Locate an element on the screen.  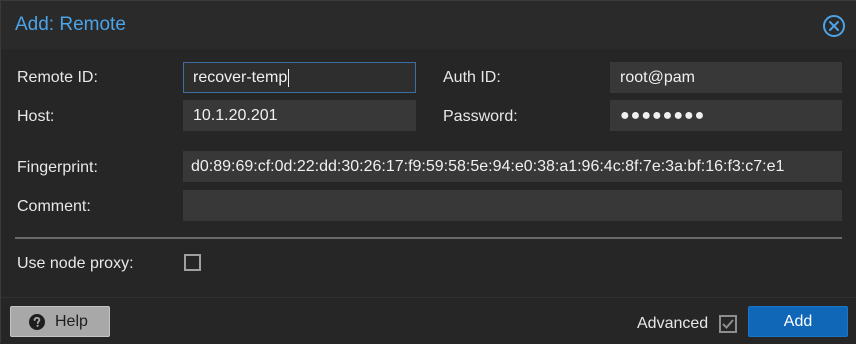
use-node-proxy-checkbox is located at coordinates (192, 262).